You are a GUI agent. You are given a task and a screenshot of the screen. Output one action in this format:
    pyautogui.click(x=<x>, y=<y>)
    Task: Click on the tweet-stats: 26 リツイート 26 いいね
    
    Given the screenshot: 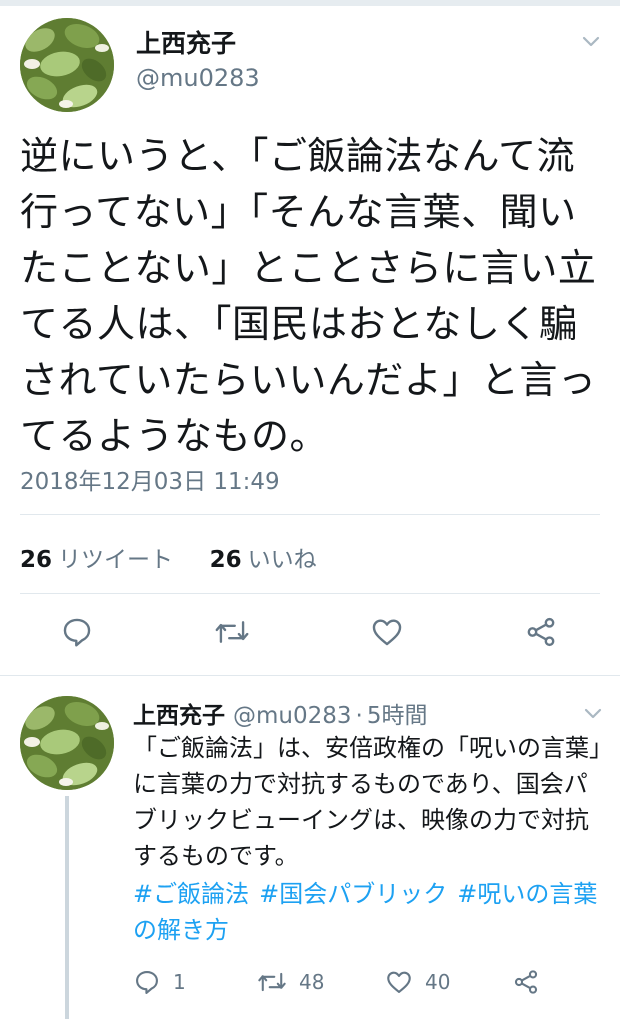 What is the action you would take?
    pyautogui.click(x=168, y=557)
    